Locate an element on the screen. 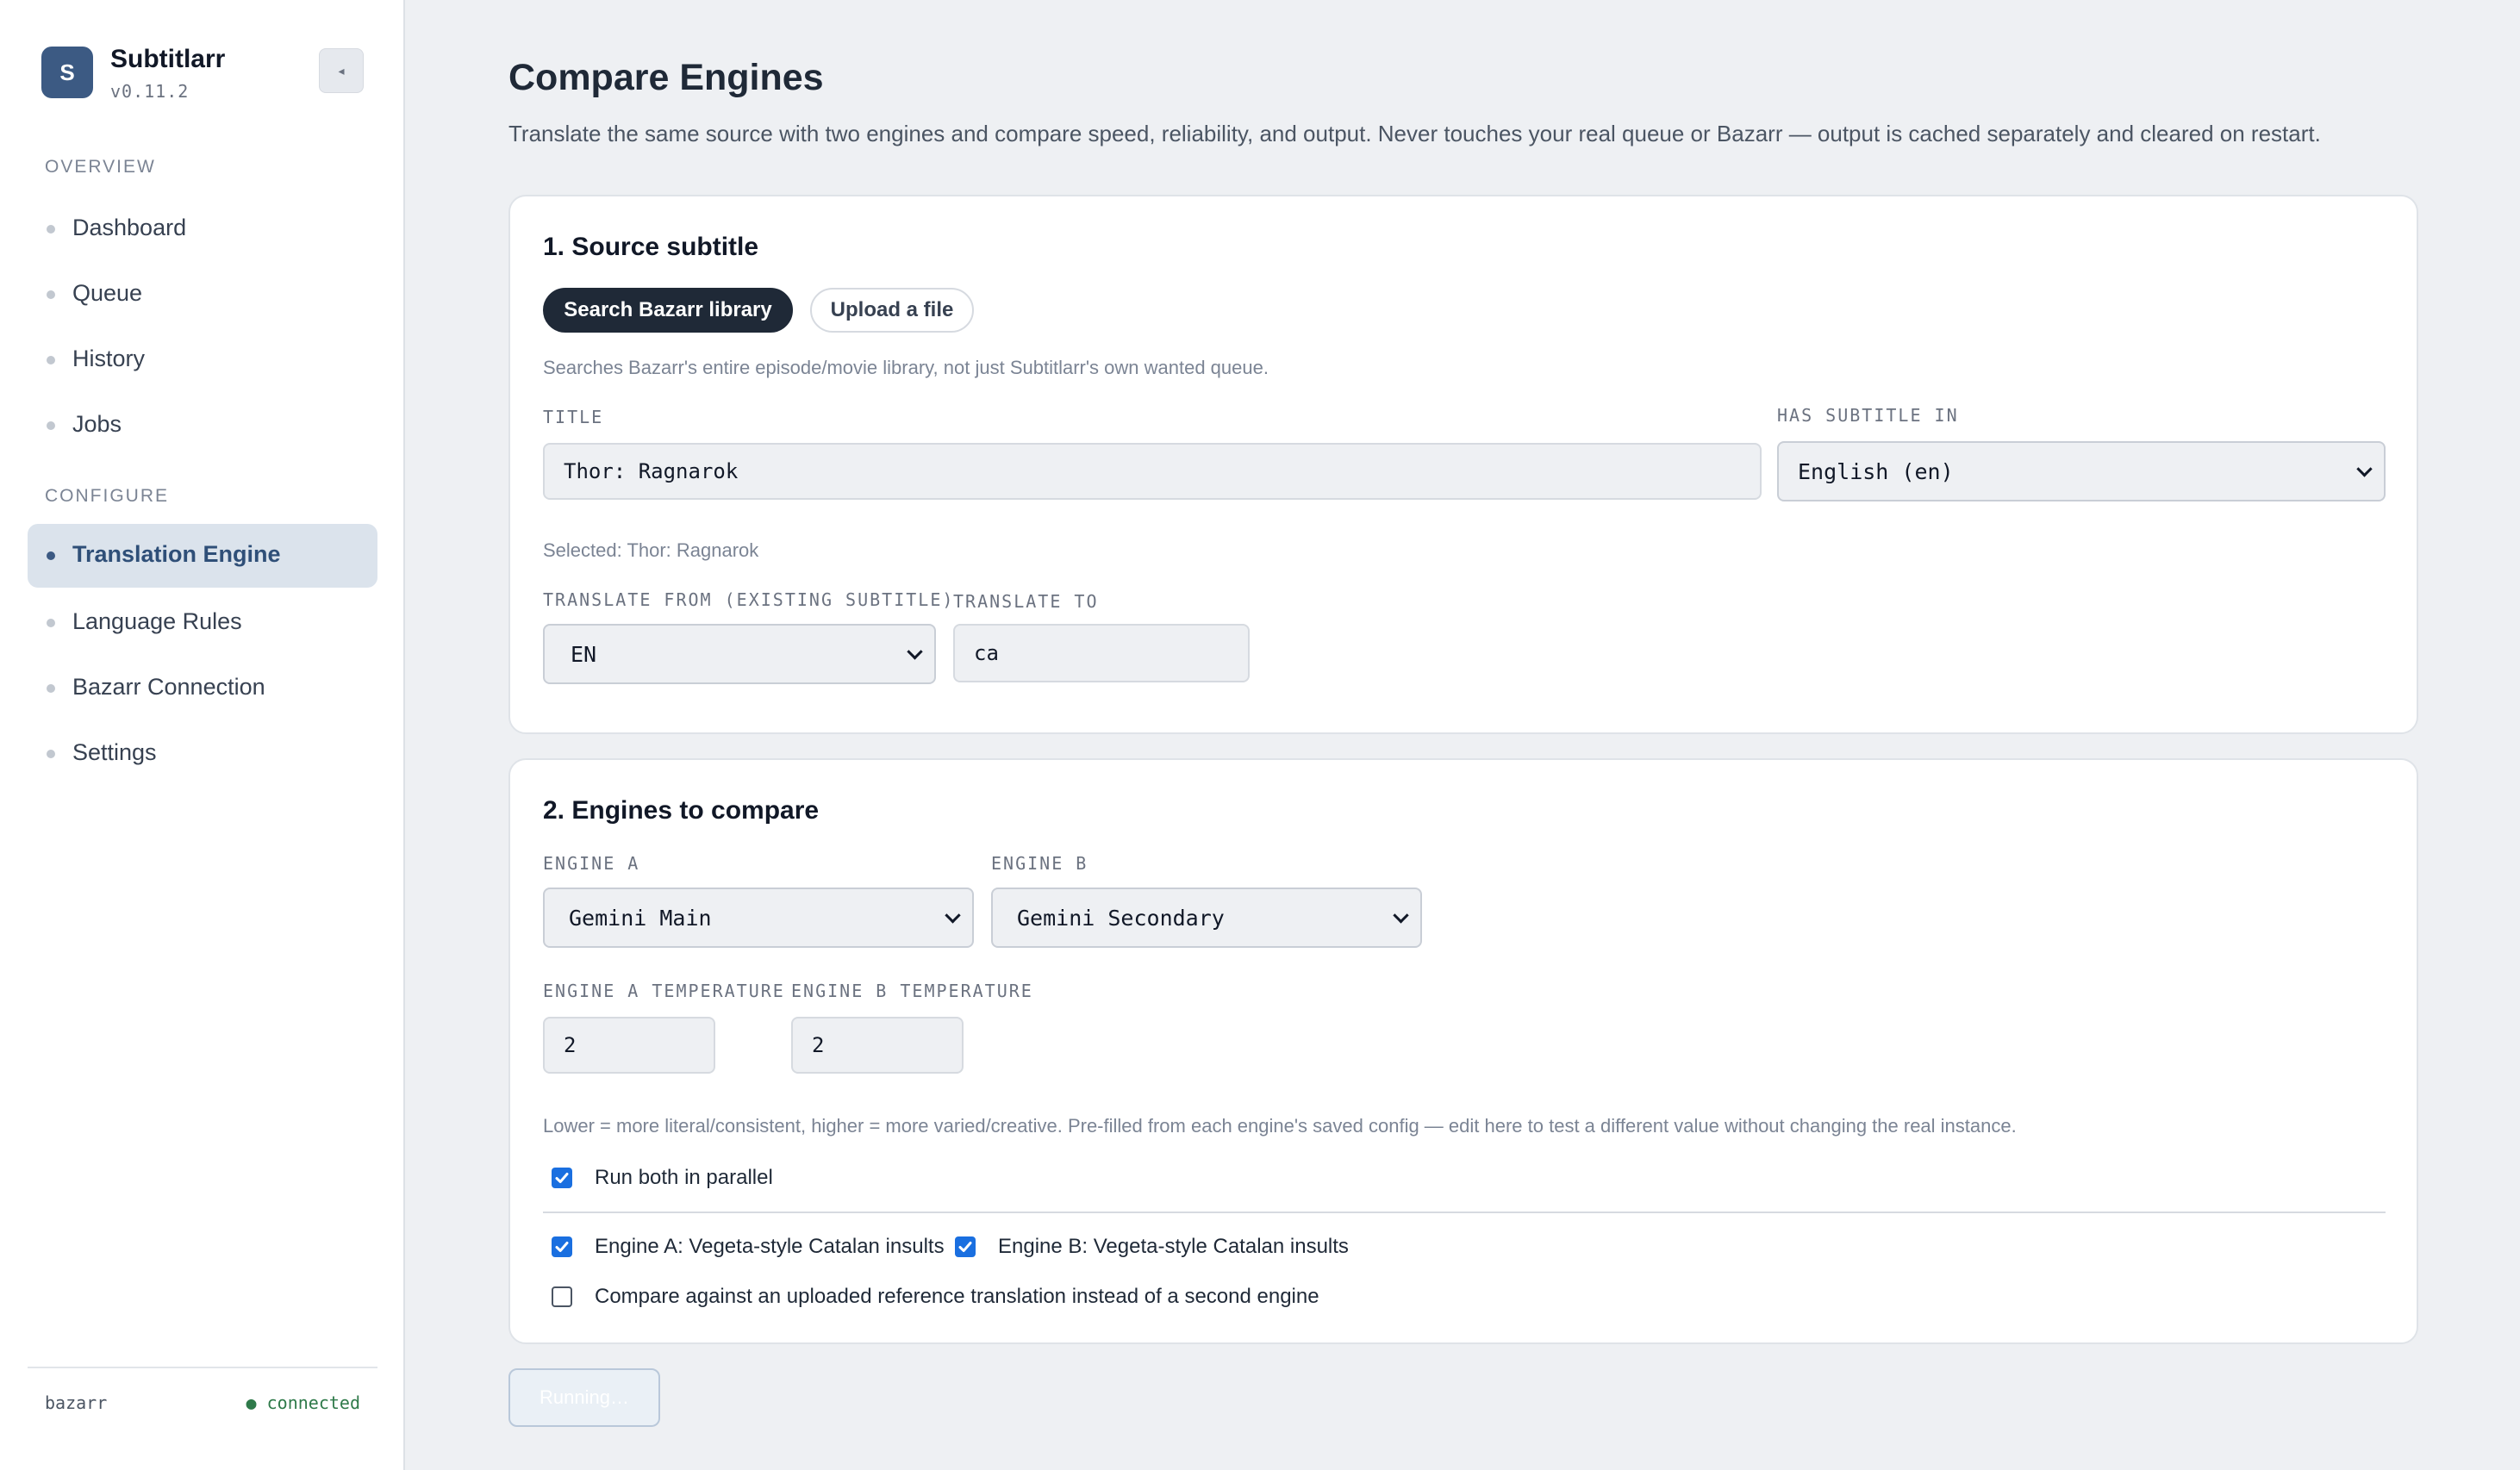  sidebar-item-label: Bazarr Connection is located at coordinates (168, 687).